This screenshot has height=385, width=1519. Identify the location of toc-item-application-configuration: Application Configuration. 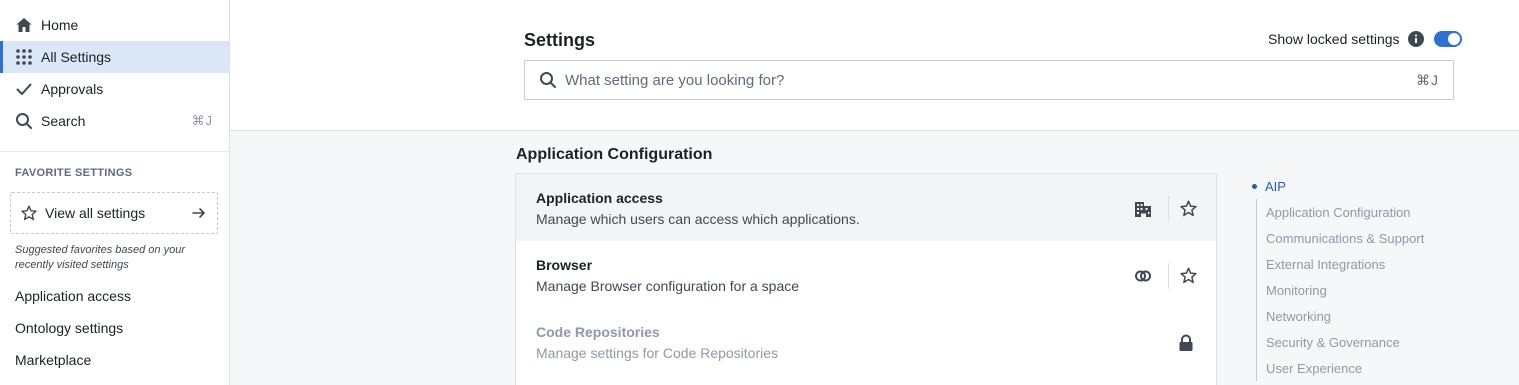
(1345, 212).